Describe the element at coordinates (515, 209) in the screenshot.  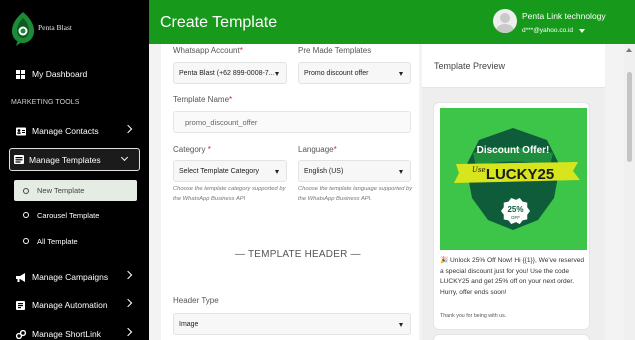
I see `badge-value: 25%` at that location.